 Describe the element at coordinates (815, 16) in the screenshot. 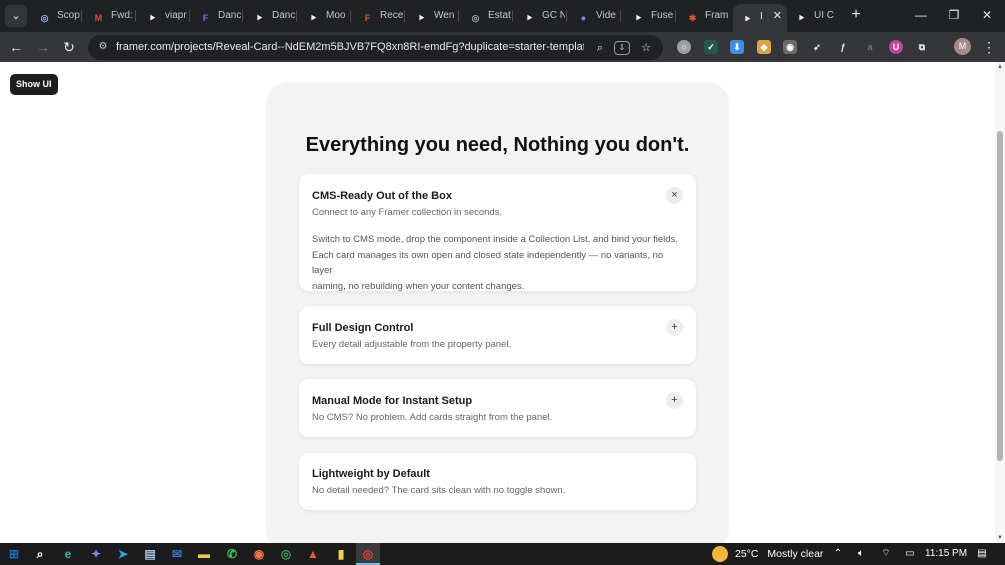

I see `browser-tab: ⯈ UI C` at that location.